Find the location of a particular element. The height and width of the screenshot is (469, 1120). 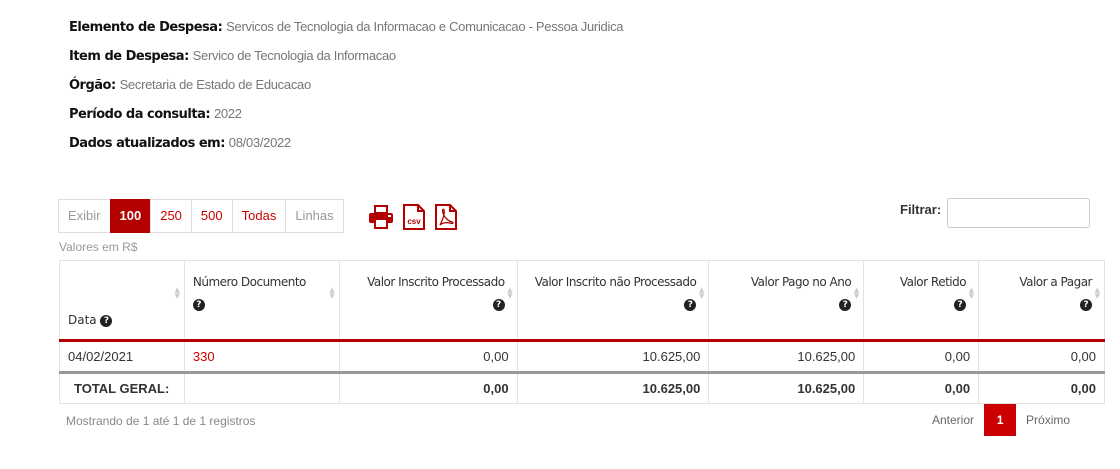

previous-page-button: Anterior is located at coordinates (953, 420).